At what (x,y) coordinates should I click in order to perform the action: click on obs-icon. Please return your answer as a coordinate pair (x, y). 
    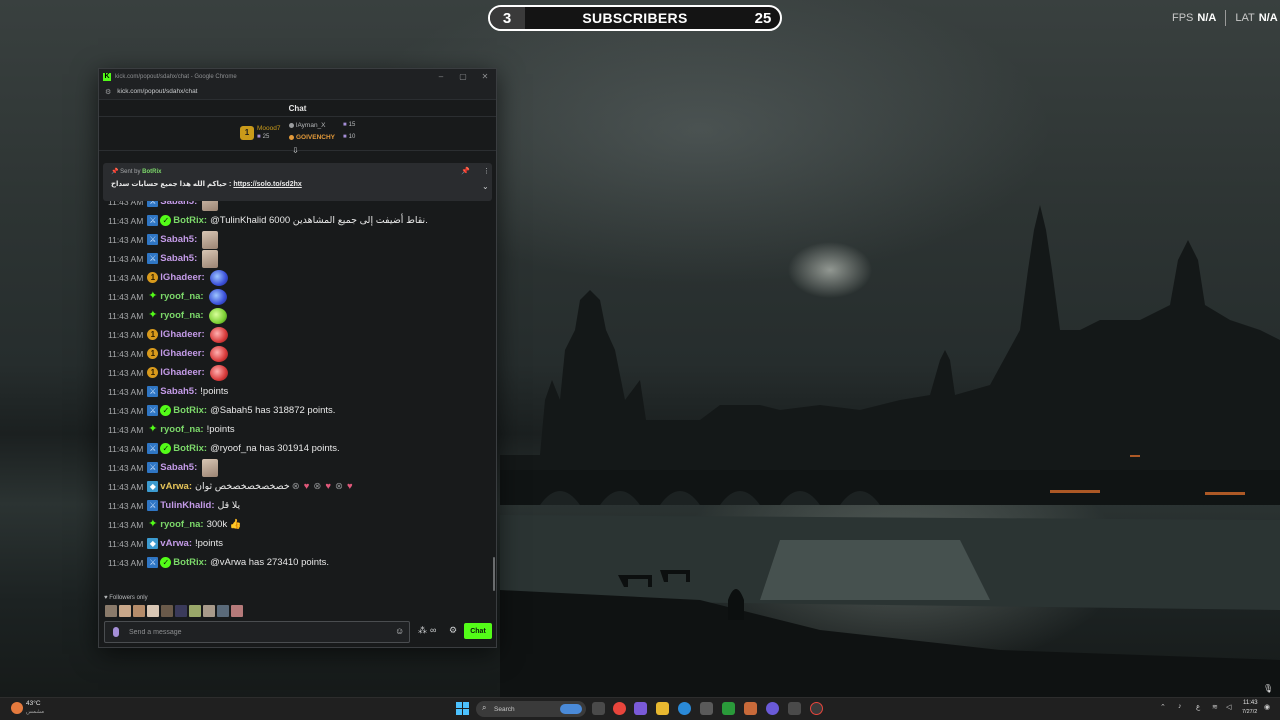
    Looking at the image, I should click on (816, 708).